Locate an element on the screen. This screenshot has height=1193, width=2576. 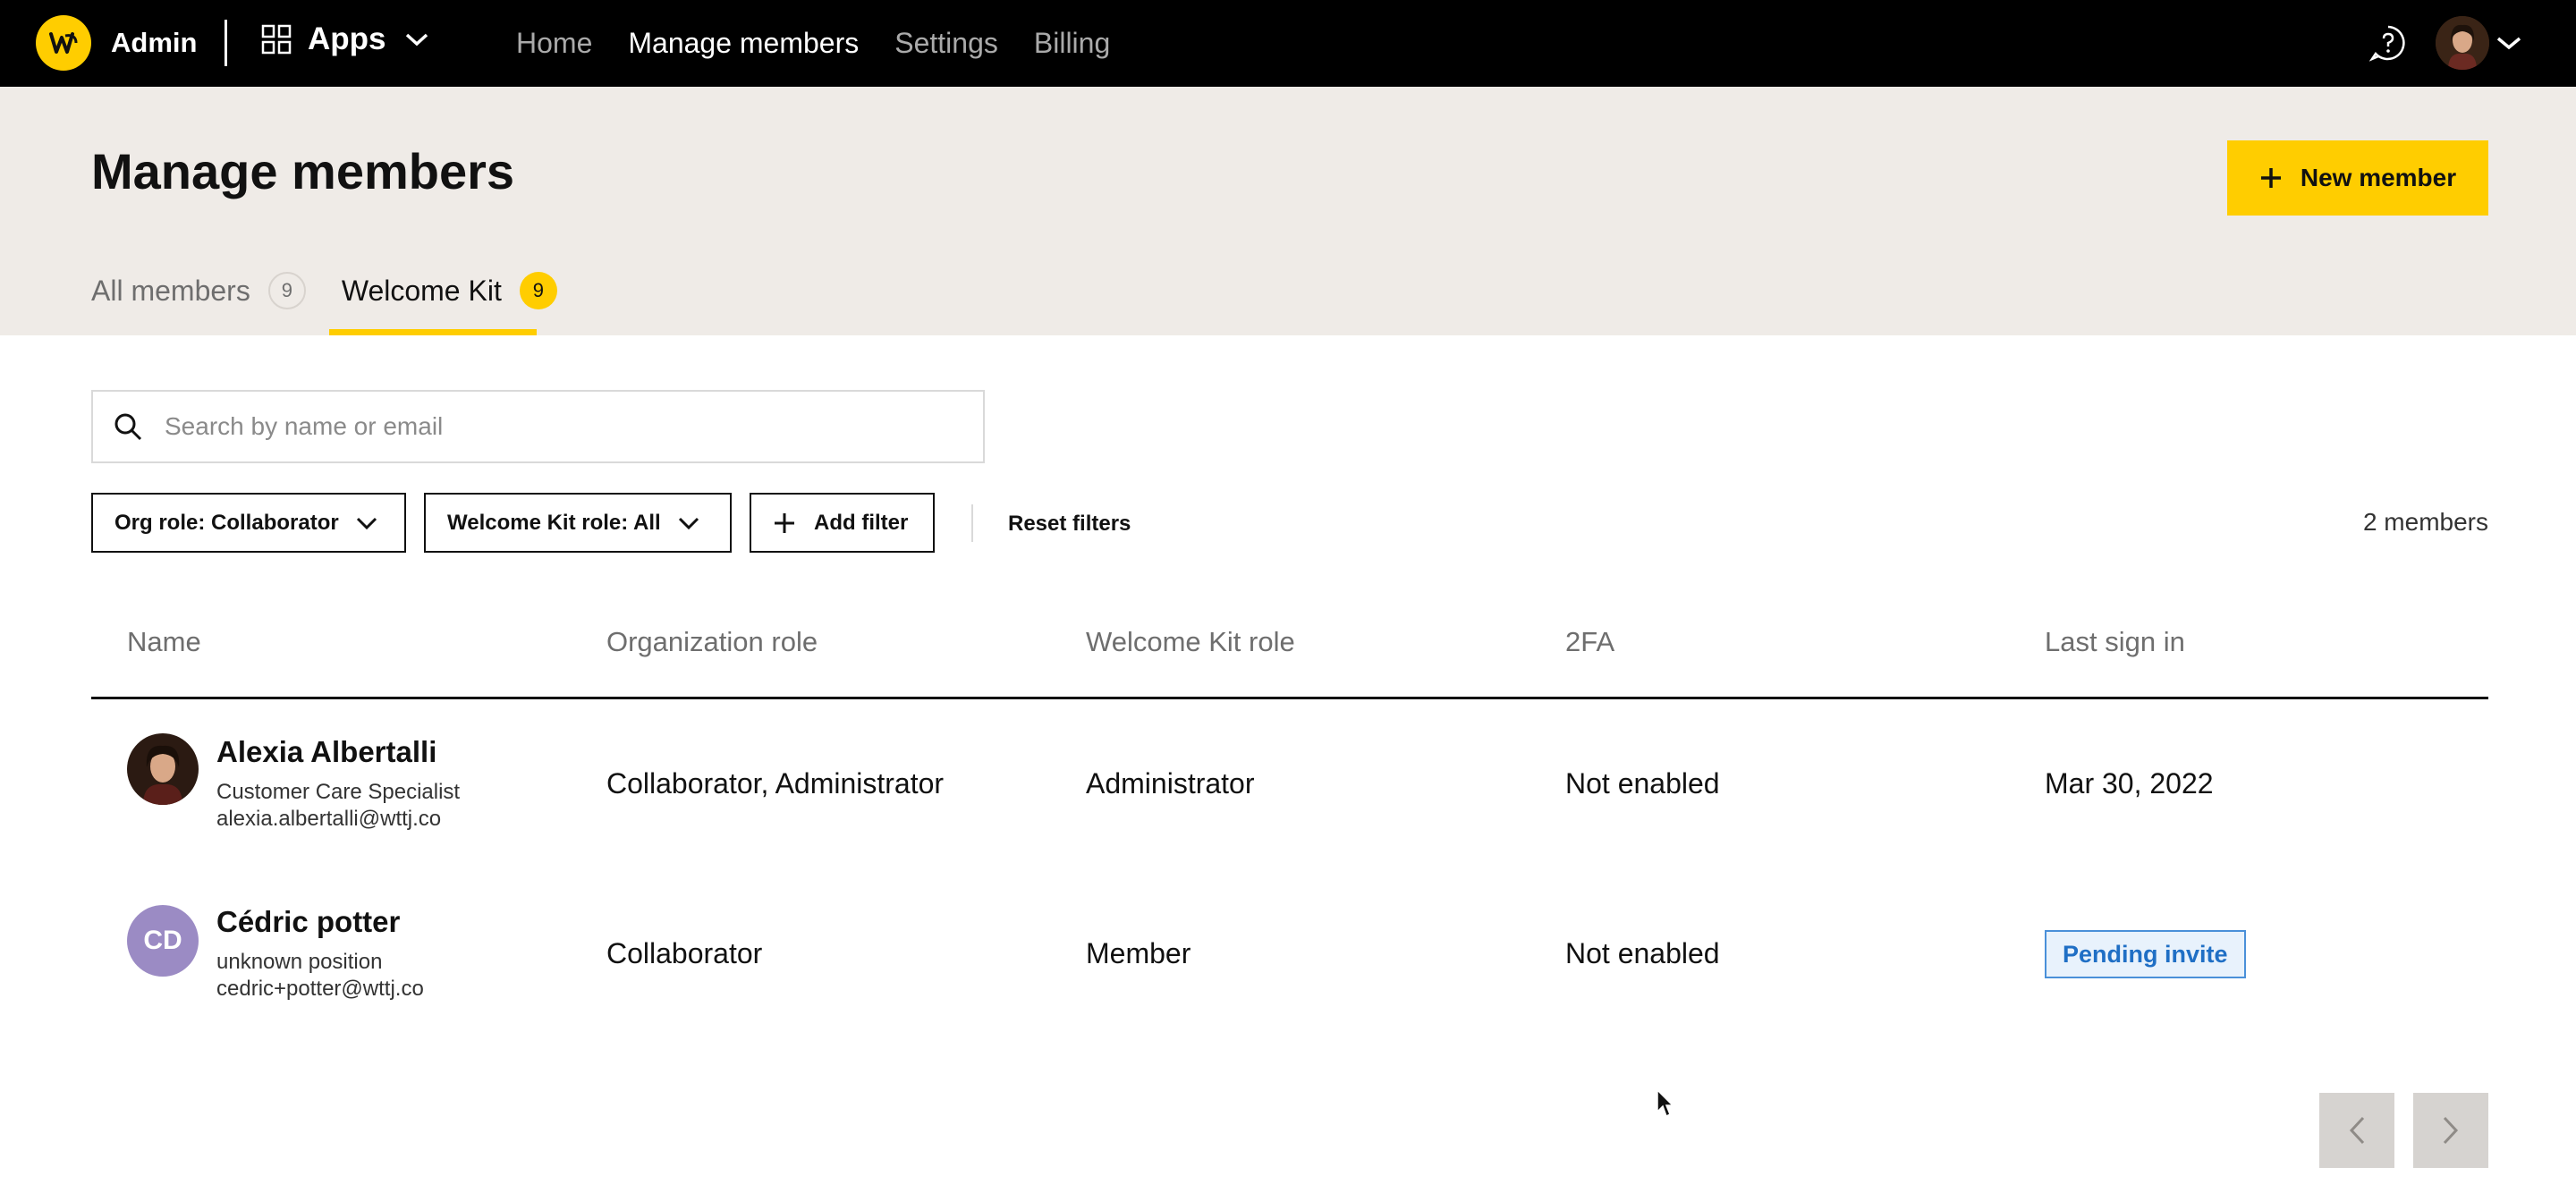
brand: Admin is located at coordinates (116, 43).